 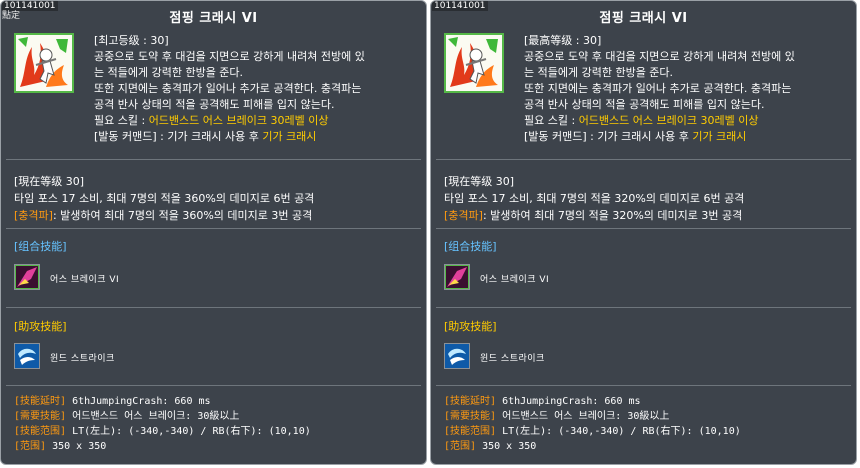 What do you see at coordinates (612, 215) in the screenshot?
I see `shockwave-text: : 발생하여 최대 7명의 적을 320%의 데미지로 3번 공격` at bounding box center [612, 215].